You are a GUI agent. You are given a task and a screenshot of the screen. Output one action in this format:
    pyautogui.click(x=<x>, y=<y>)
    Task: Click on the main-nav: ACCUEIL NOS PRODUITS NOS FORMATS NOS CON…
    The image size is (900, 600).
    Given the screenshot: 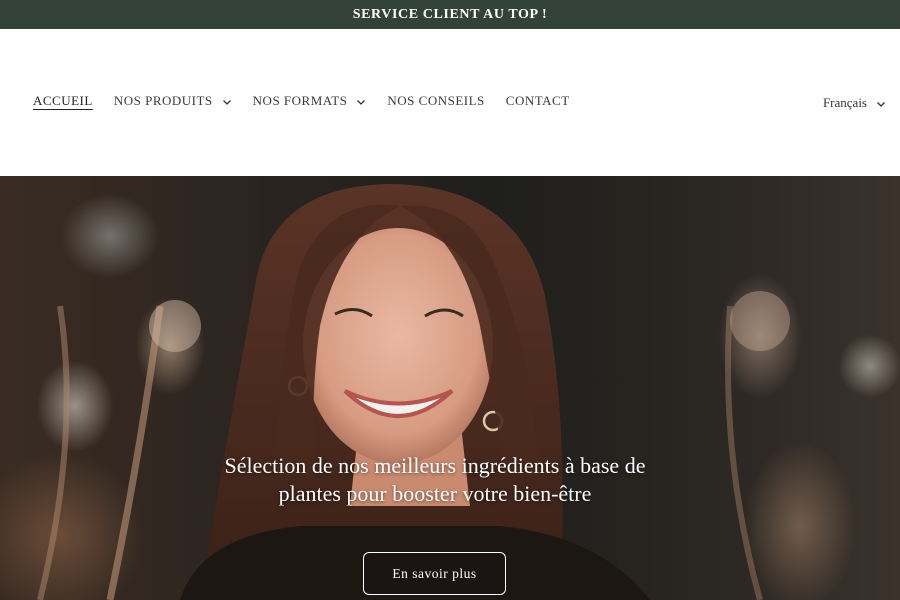 What is the action you would take?
    pyautogui.click(x=312, y=101)
    